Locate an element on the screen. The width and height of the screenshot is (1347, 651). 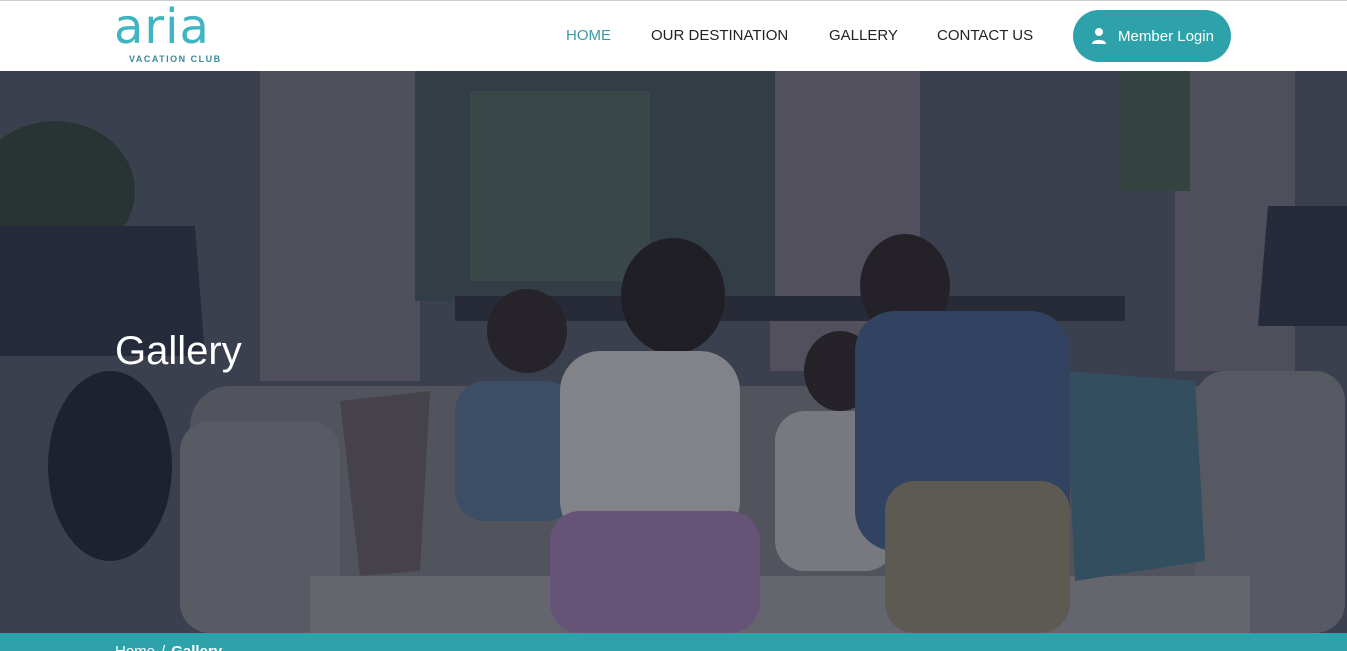
aria-logo: aria VACATION CLUB is located at coordinates (176, 35).